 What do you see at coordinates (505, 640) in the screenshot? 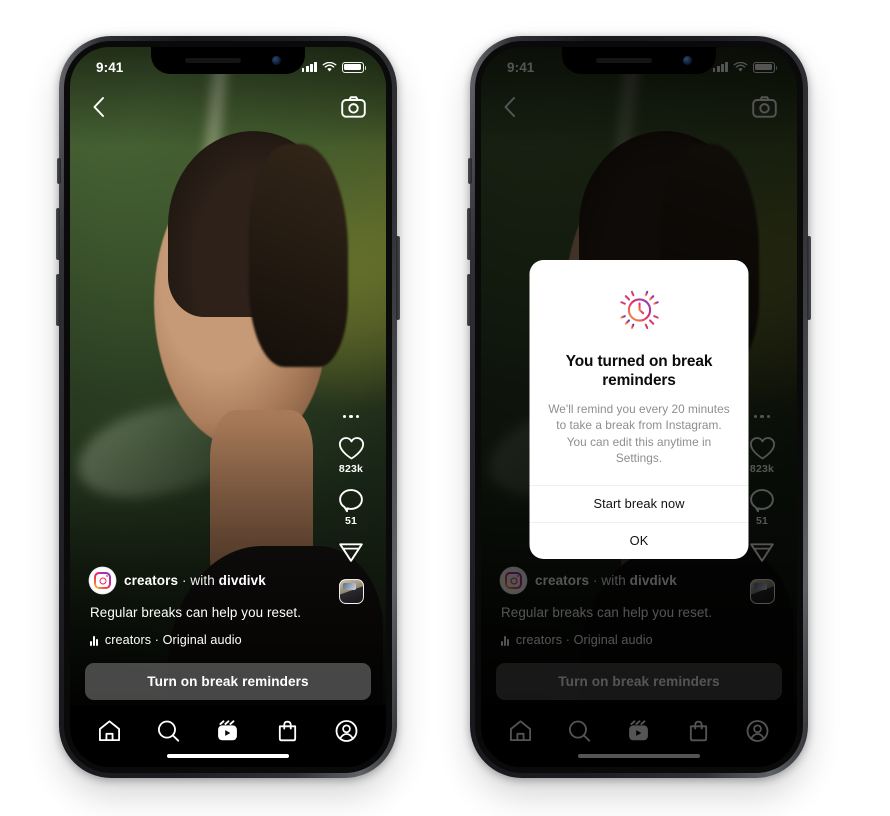
I see `audio-waveform-icon` at bounding box center [505, 640].